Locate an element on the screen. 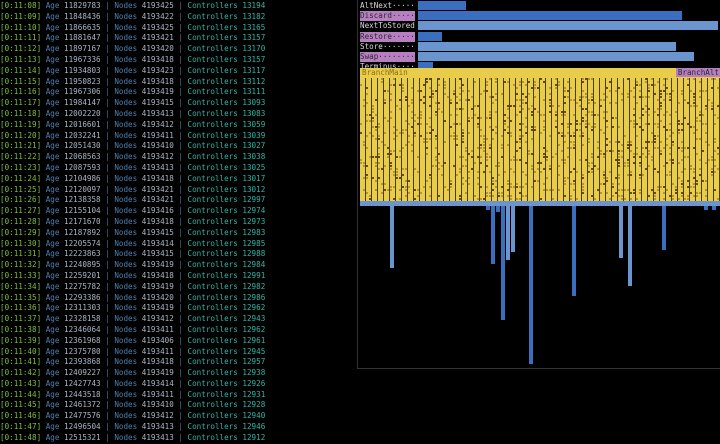 Image resolution: width=720 pixels, height=444 pixels. log-controllers-value: 12984 is located at coordinates (254, 265).